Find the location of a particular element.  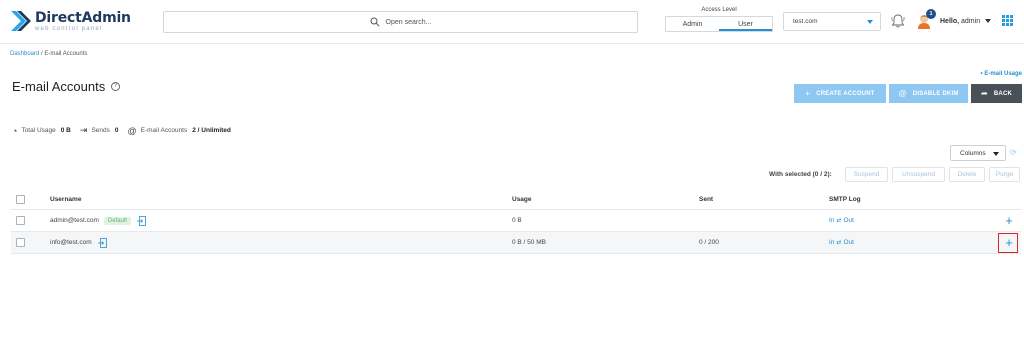

columns-label: Columns is located at coordinates (973, 153).